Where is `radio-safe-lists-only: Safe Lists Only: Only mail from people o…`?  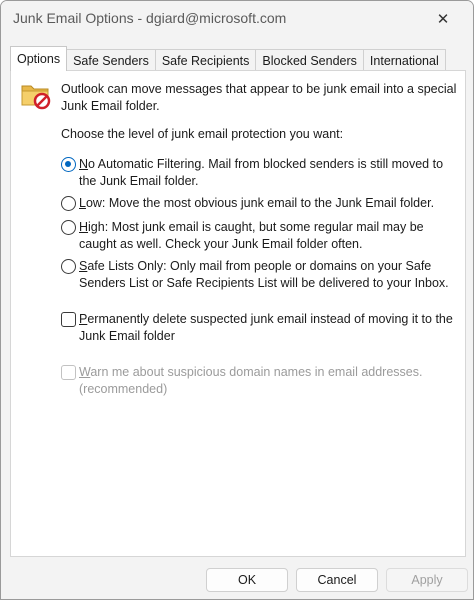 radio-safe-lists-only: Safe Lists Only: Only mail from people o… is located at coordinates (261, 275).